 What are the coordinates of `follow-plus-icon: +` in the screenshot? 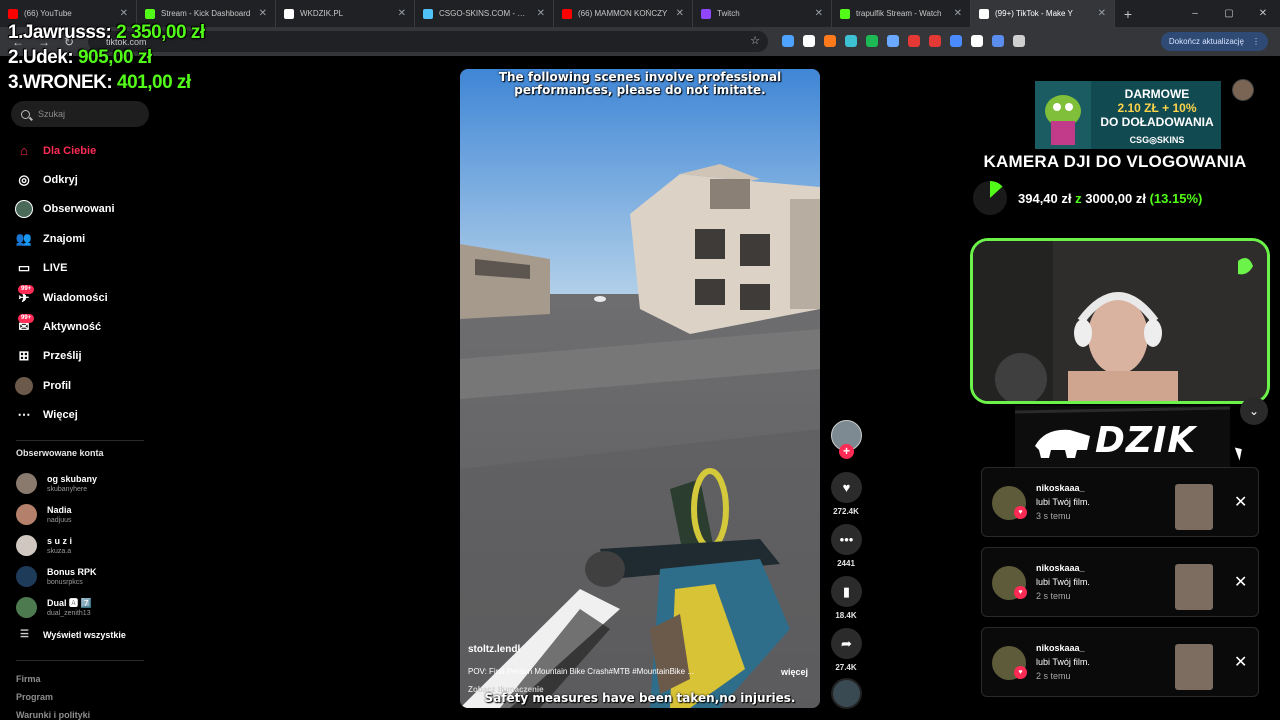 It's located at (846, 451).